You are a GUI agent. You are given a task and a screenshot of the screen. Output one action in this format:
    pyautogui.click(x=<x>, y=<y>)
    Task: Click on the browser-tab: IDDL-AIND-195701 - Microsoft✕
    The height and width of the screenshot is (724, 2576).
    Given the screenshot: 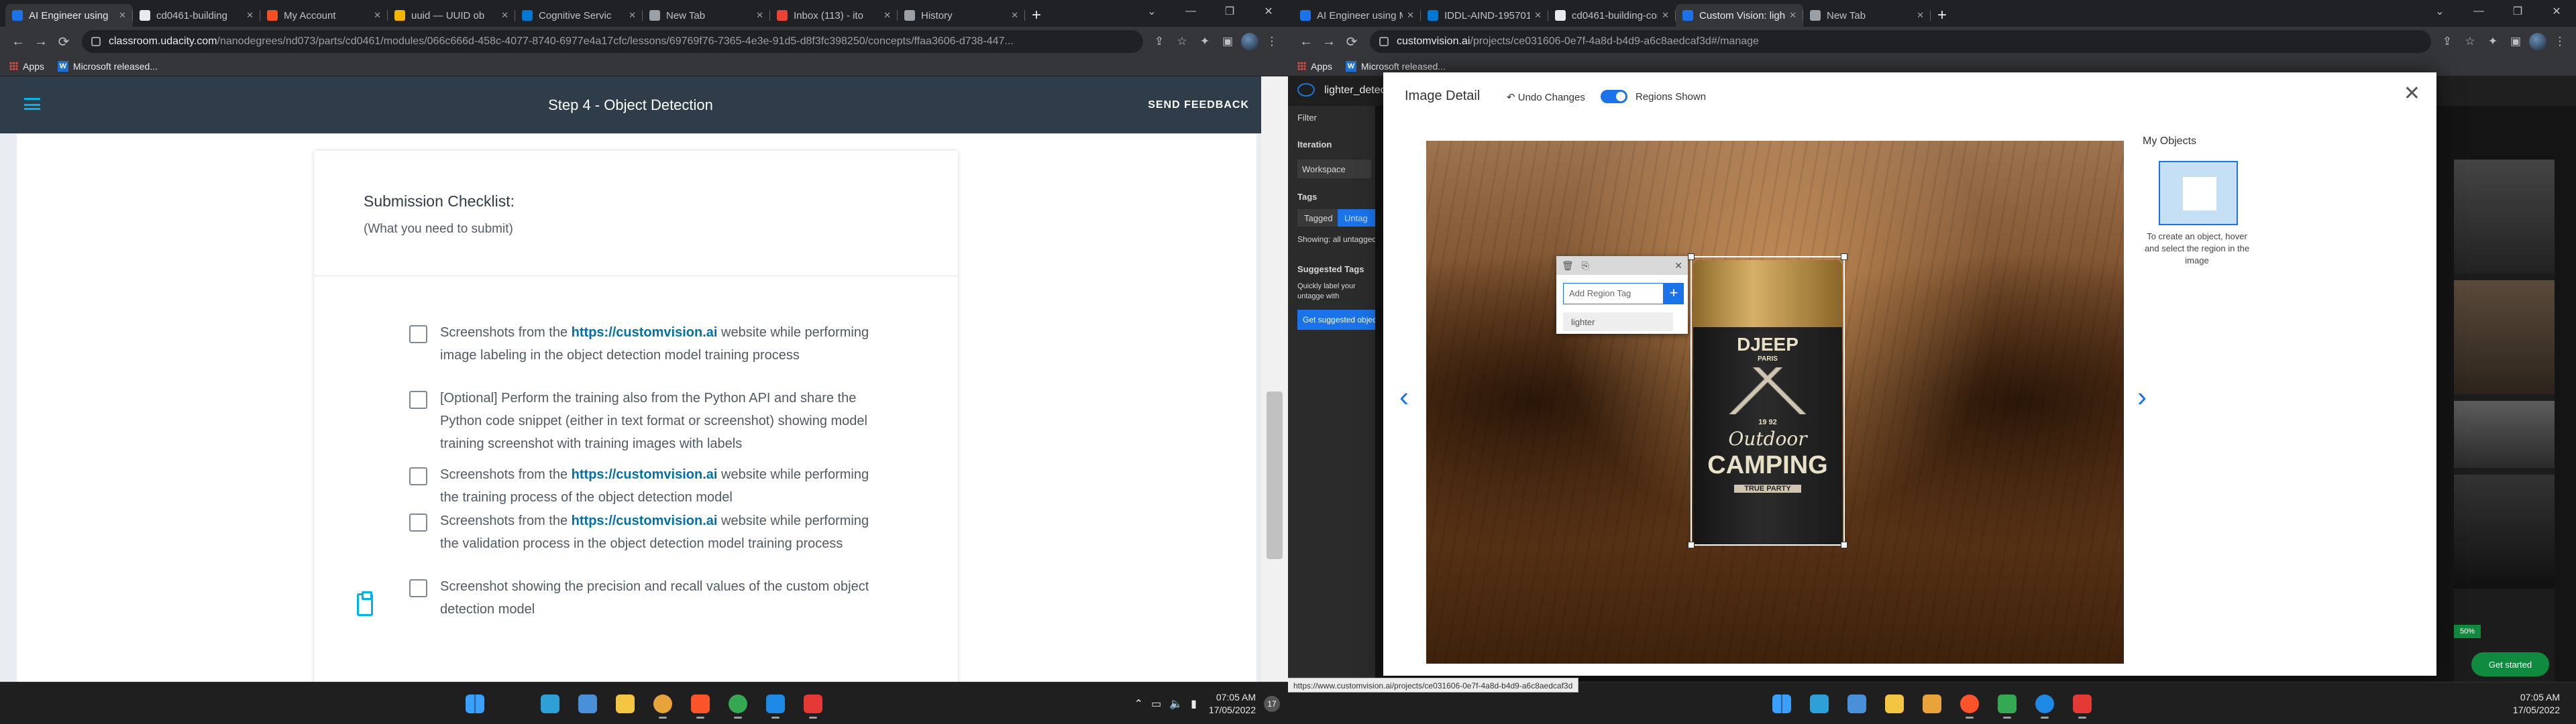 What is the action you would take?
    pyautogui.click(x=1484, y=15)
    